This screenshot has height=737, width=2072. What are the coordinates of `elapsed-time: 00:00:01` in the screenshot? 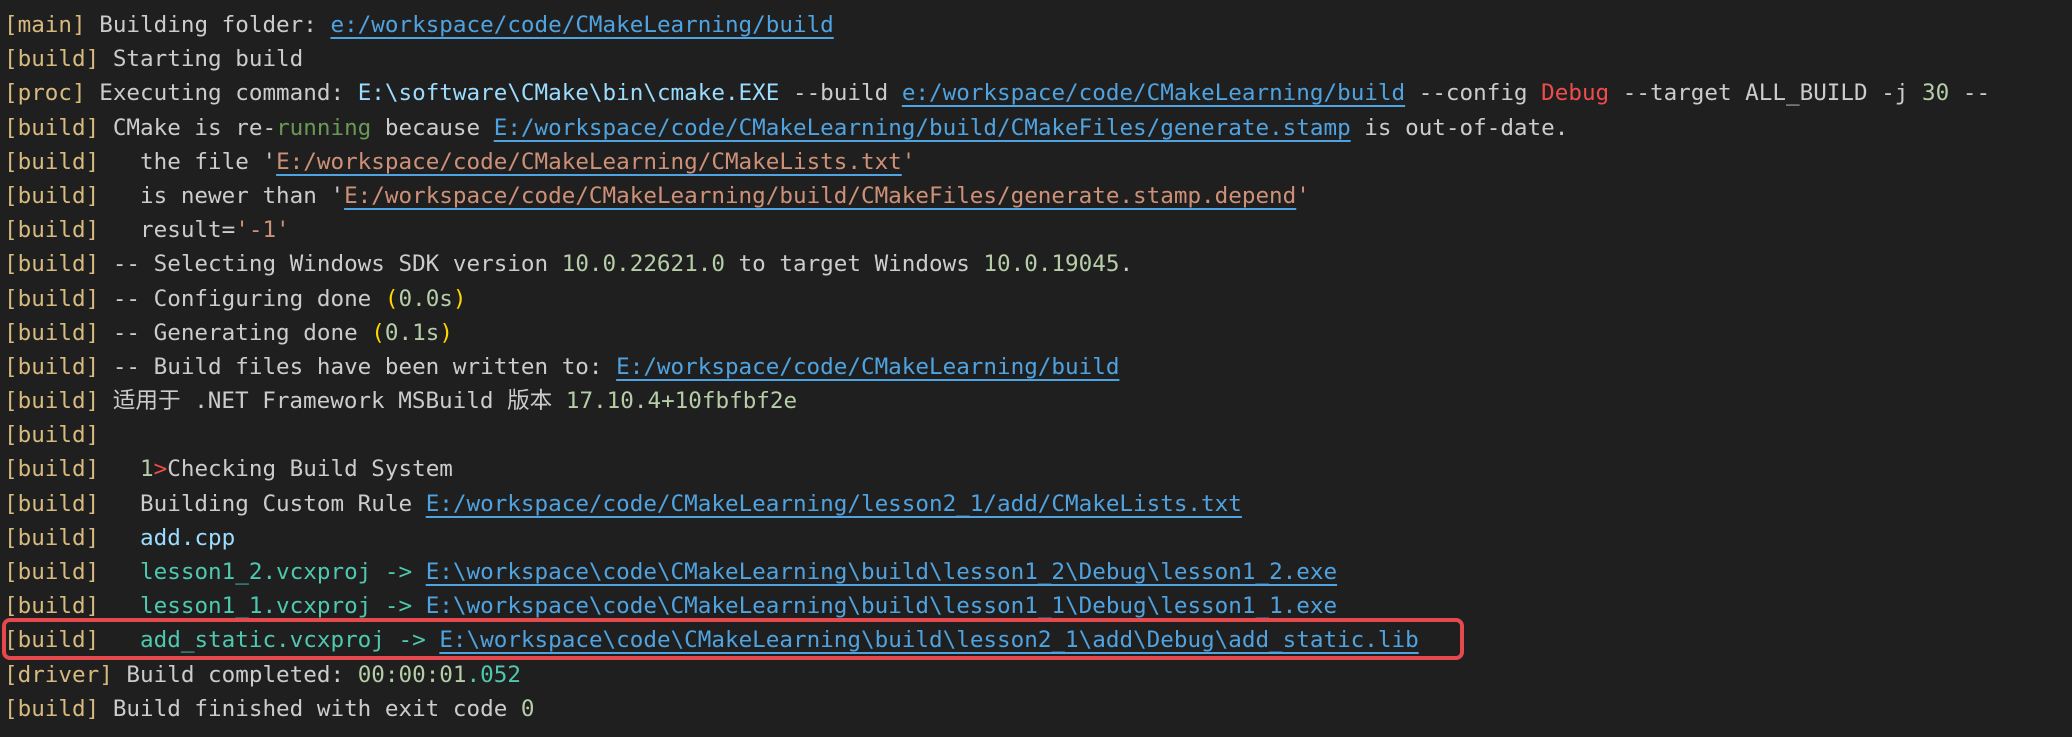 It's located at (412, 674).